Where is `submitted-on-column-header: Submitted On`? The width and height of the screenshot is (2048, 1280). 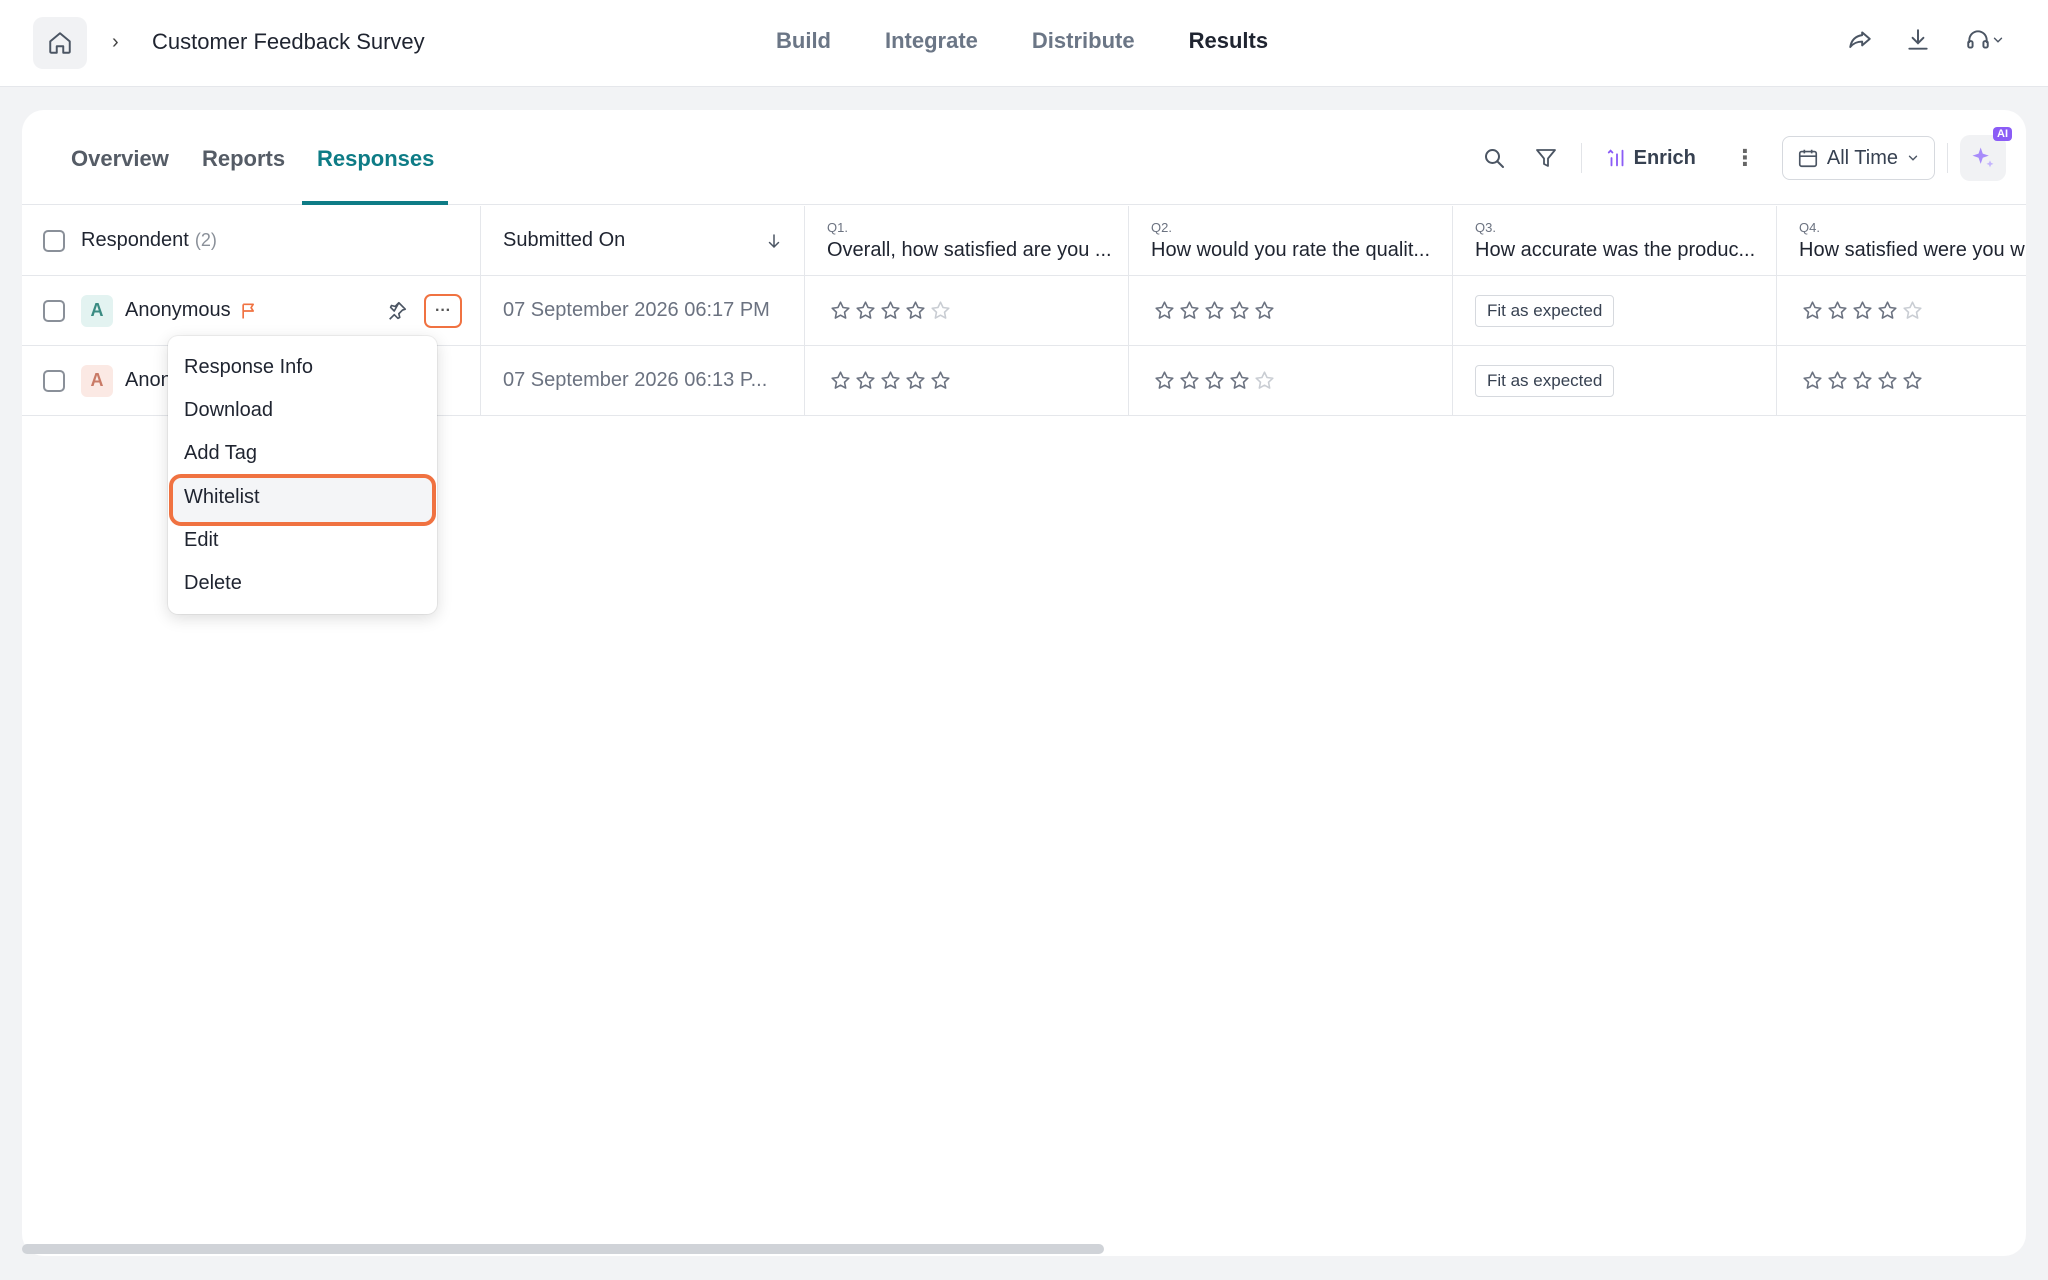 submitted-on-column-header: Submitted On is located at coordinates (643, 240).